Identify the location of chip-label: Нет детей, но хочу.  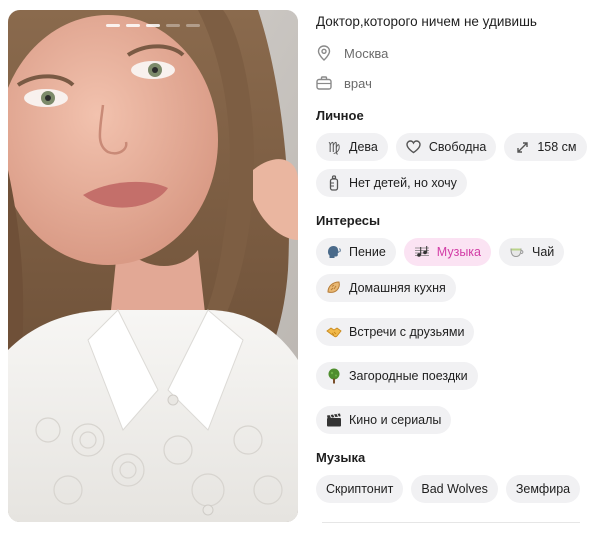
(403, 183).